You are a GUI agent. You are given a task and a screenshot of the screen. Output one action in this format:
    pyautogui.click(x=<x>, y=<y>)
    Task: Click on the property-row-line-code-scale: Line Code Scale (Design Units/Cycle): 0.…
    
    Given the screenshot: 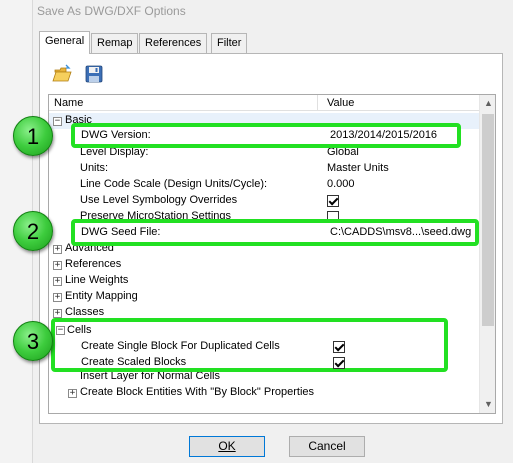 What is the action you would take?
    pyautogui.click(x=264, y=185)
    